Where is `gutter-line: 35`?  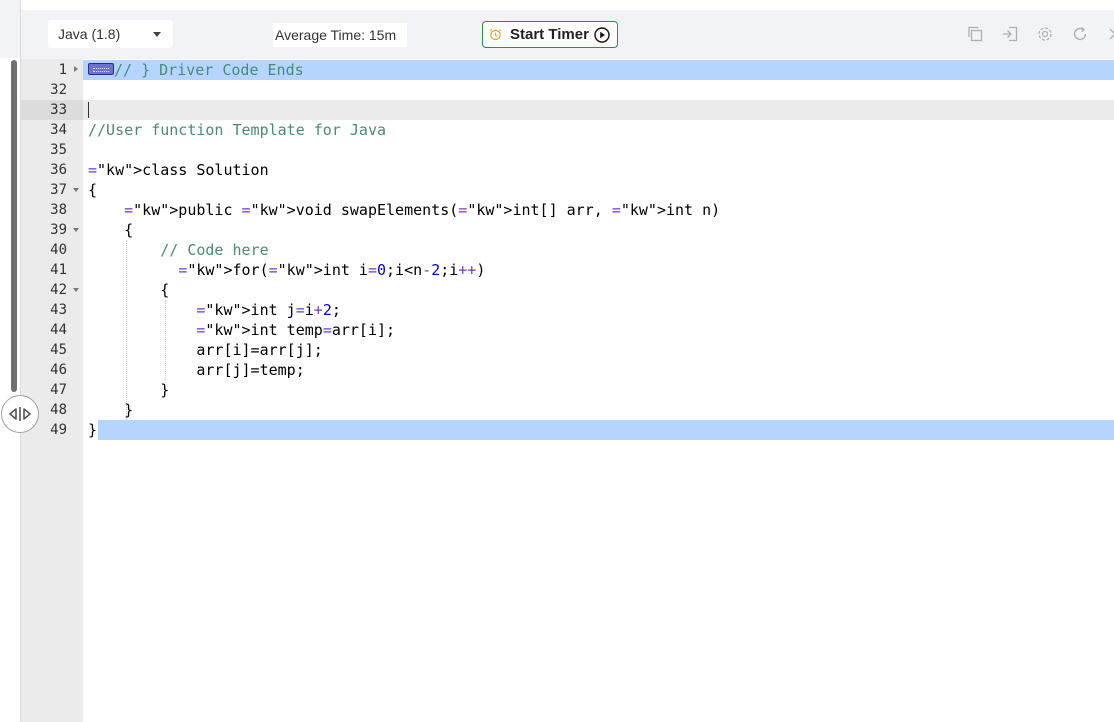
gutter-line: 35 is located at coordinates (52, 150).